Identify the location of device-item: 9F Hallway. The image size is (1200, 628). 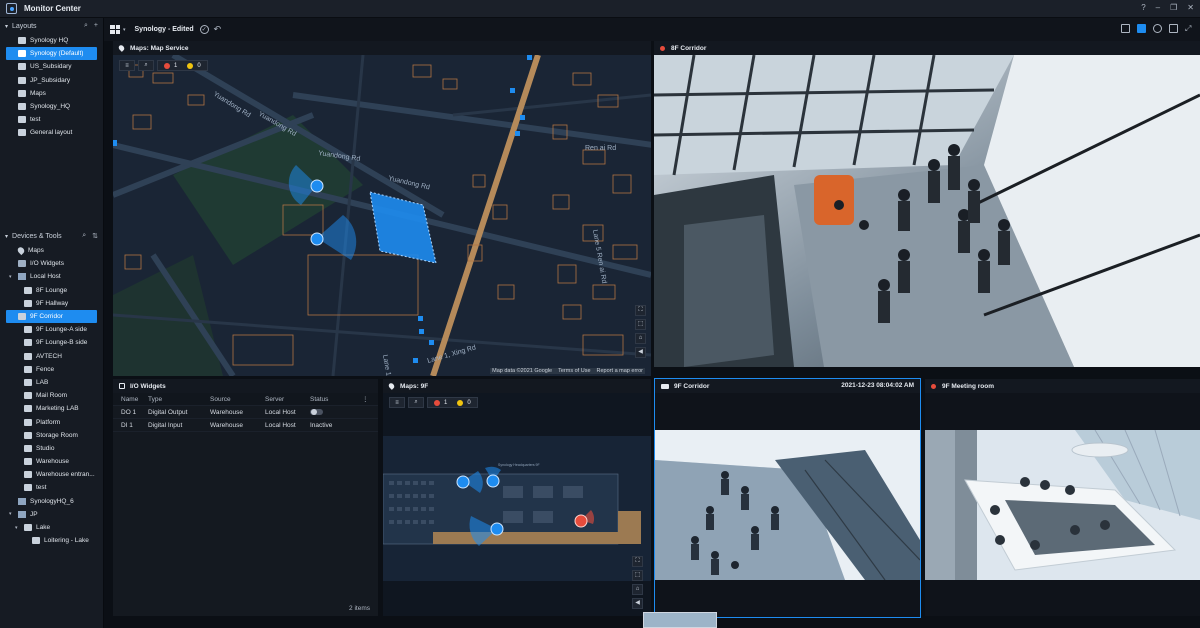
(51, 303).